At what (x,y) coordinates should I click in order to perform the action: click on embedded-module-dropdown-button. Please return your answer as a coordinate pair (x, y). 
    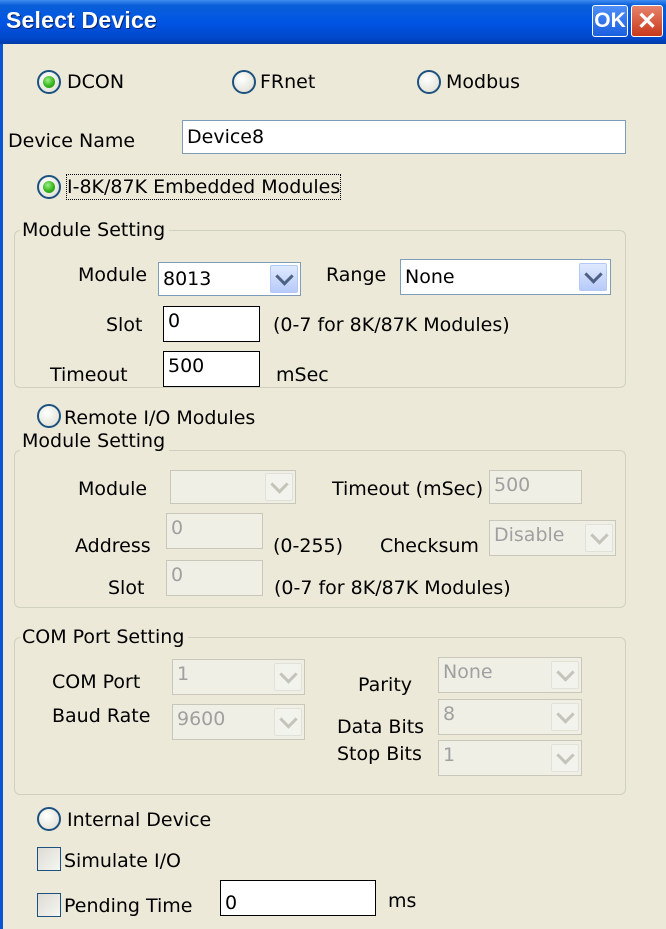
    Looking at the image, I should click on (284, 279).